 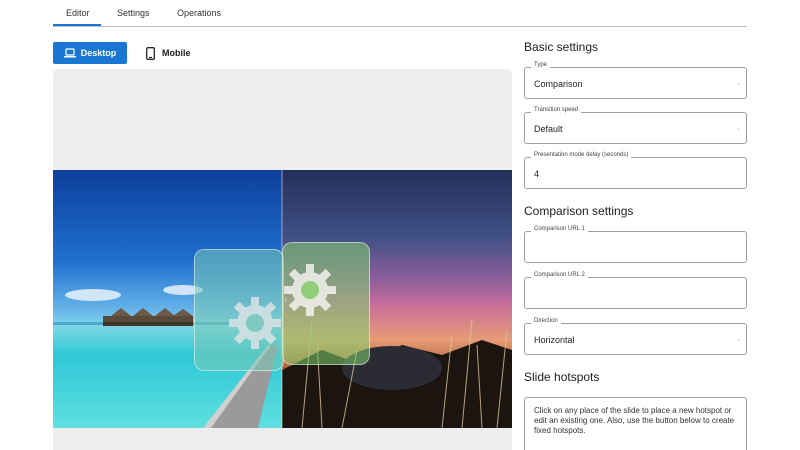 I want to click on desktop-view-button: Desktop, so click(x=90, y=53).